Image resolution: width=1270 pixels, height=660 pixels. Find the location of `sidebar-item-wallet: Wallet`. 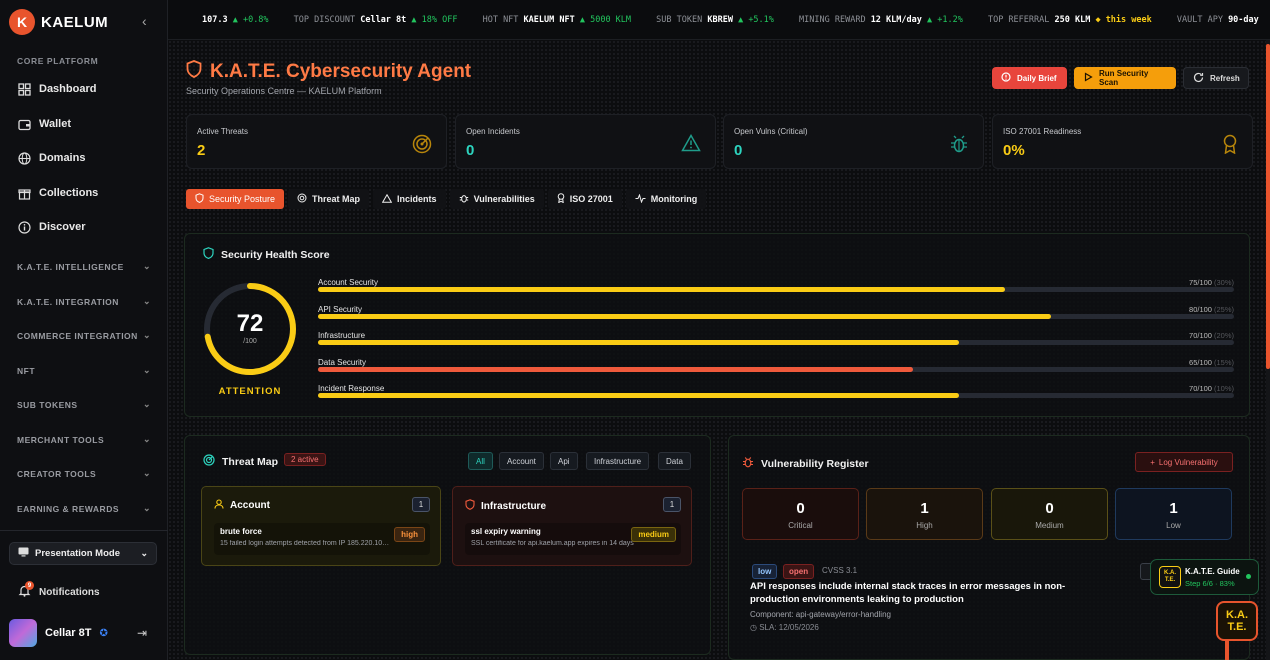

sidebar-item-wallet: Wallet is located at coordinates (44, 124).